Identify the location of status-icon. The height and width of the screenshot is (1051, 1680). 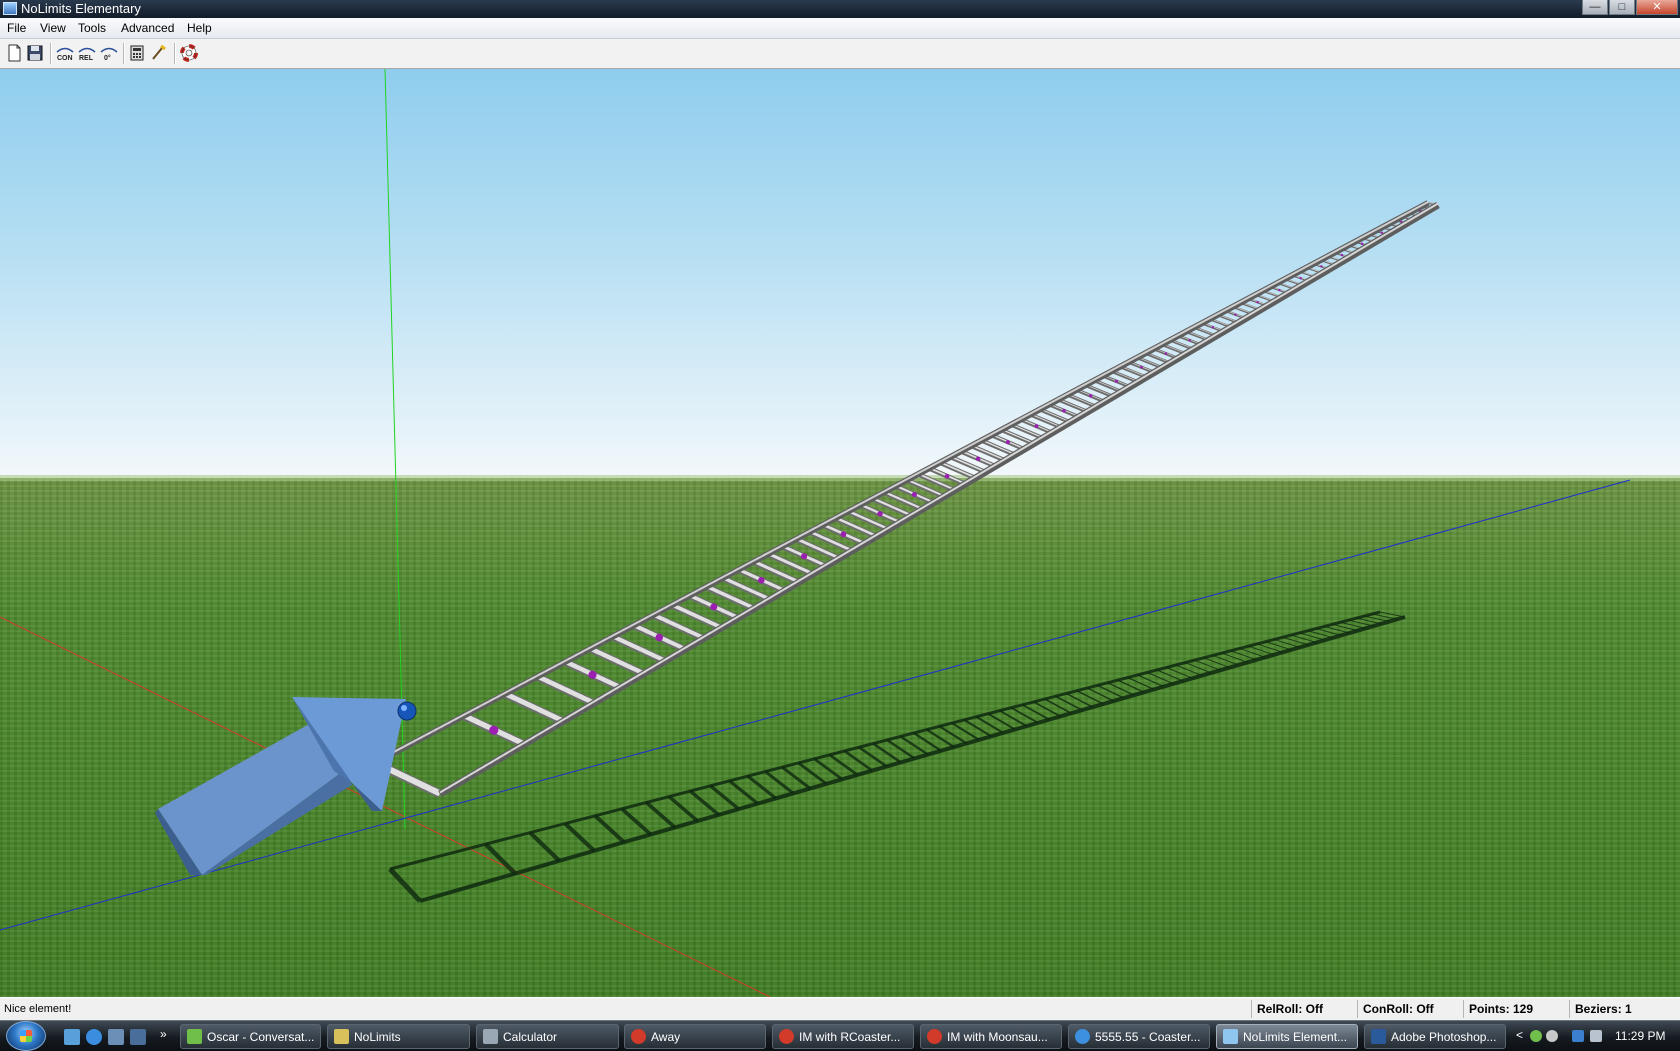
(1552, 1036).